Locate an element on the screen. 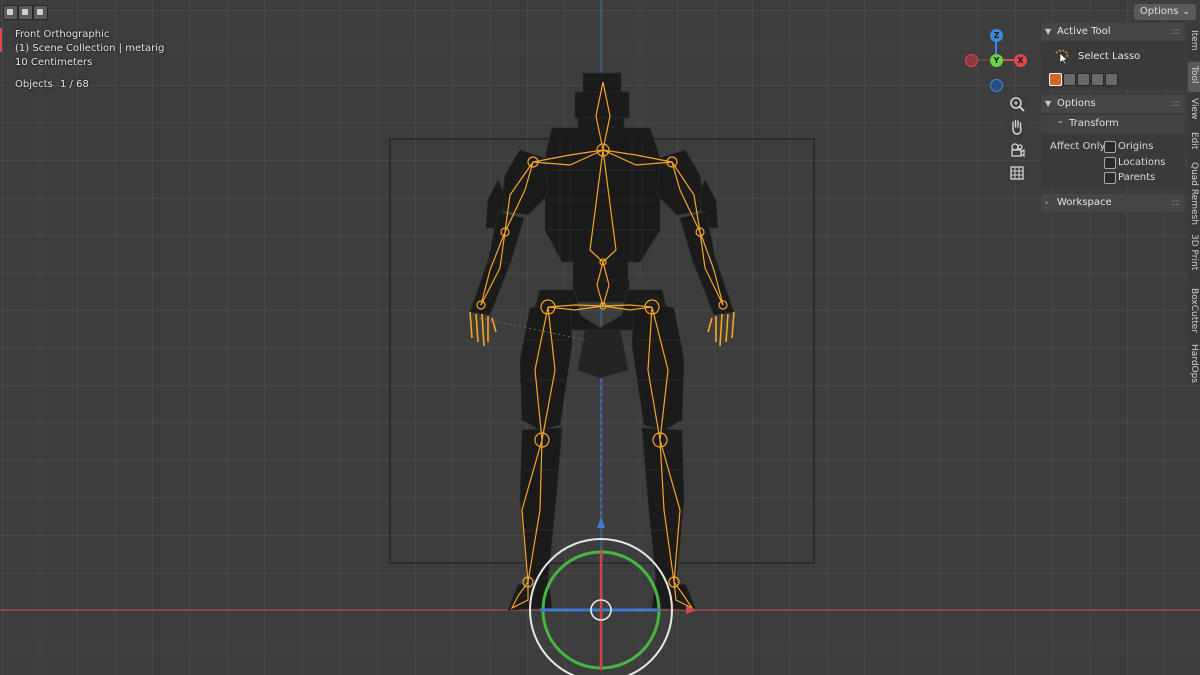 Image resolution: width=1200 pixels, height=675 pixels. scale-text: 10 Centimeters is located at coordinates (54, 62).